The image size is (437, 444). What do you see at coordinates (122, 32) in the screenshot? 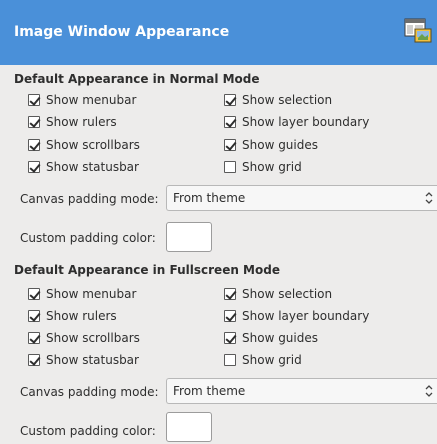
I see `dialog-title: Image Window Appearance` at bounding box center [122, 32].